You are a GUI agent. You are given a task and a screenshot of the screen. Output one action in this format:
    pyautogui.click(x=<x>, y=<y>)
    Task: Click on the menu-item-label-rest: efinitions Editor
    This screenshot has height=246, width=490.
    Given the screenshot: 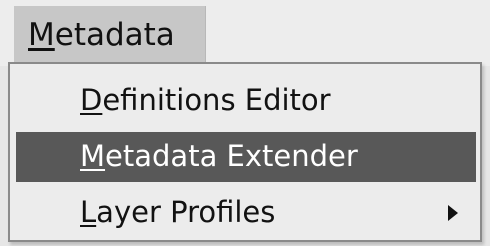 What is the action you would take?
    pyautogui.click(x=216, y=100)
    